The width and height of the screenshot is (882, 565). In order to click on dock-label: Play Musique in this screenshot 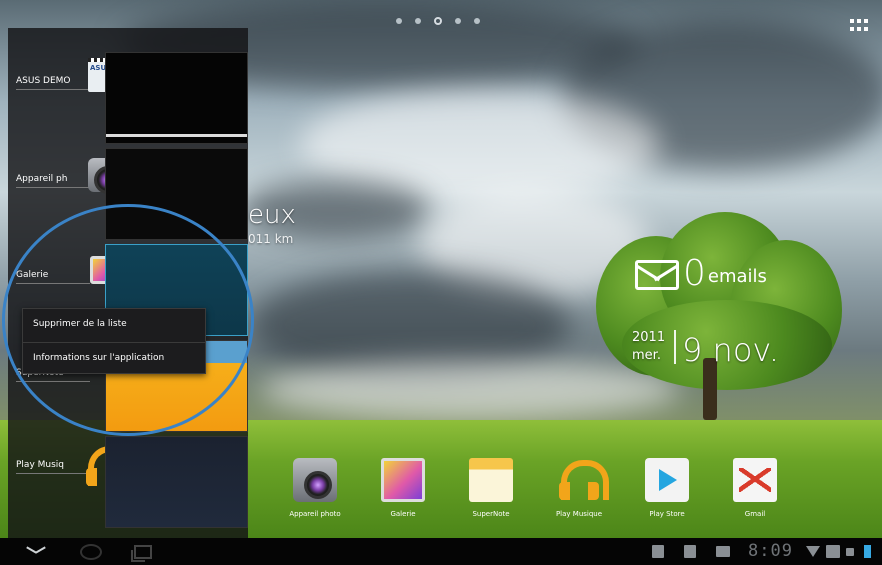, I will do `click(579, 514)`.